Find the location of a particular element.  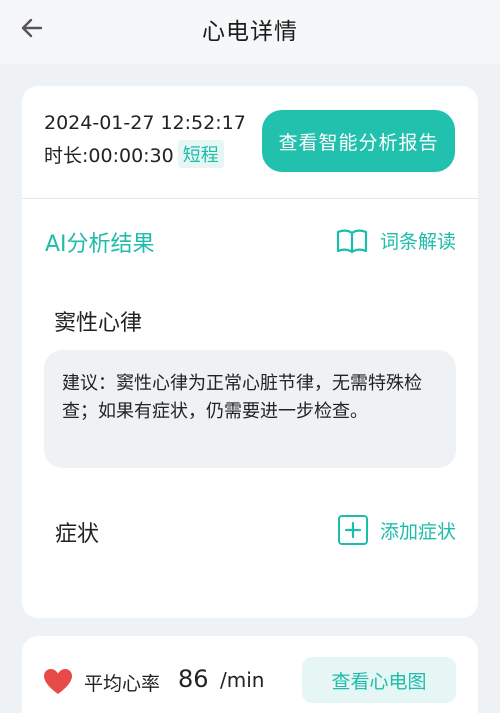

ai-analysis-title: AI分析结果 is located at coordinates (100, 244).